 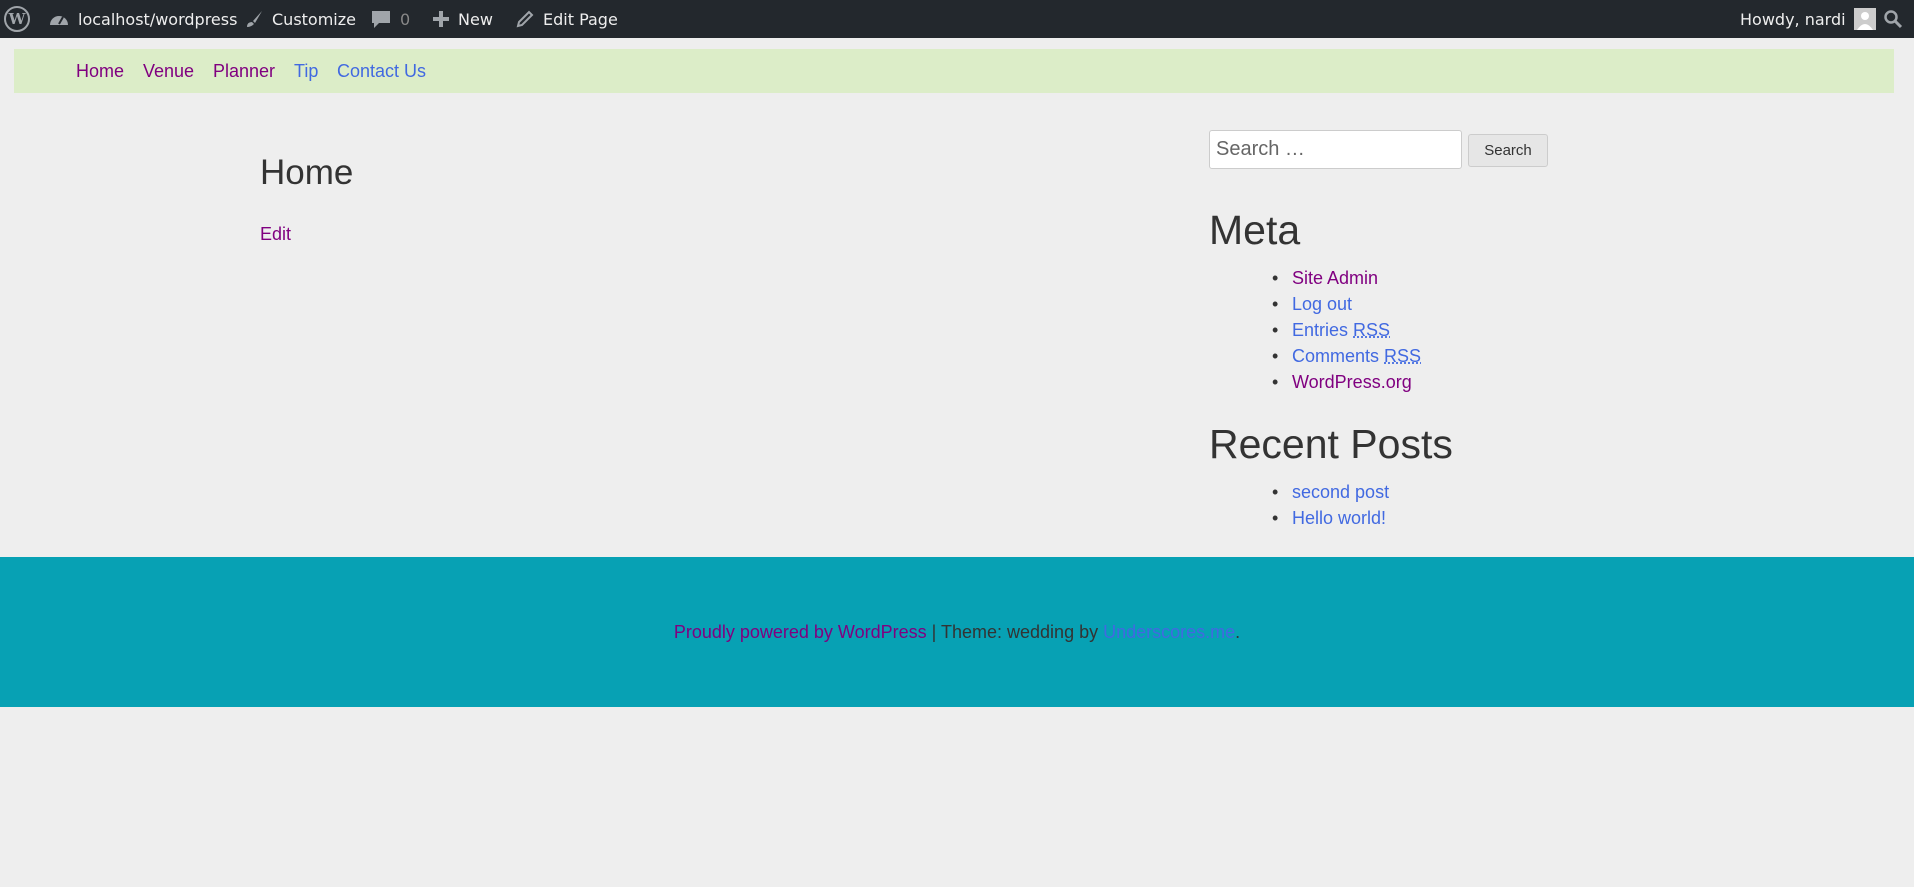 I want to click on list-item: Hello world!, so click(x=1330, y=518).